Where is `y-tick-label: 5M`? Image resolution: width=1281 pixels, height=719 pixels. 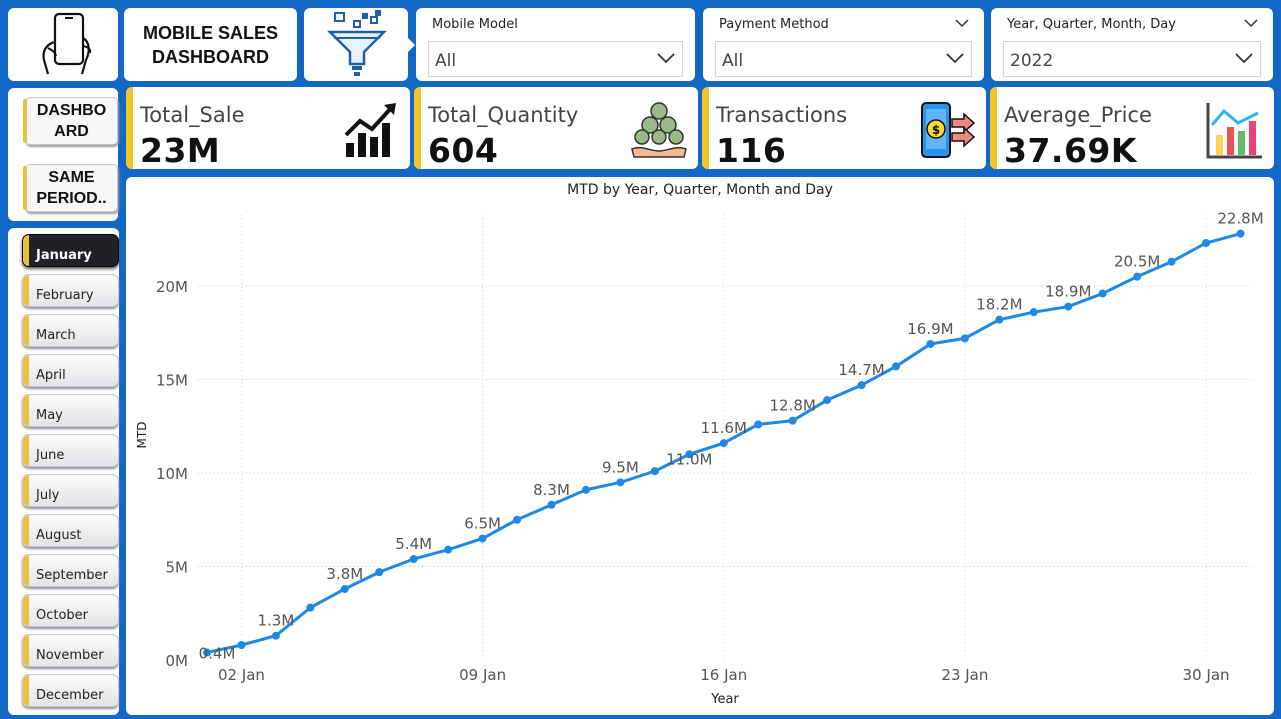
y-tick-label: 5M is located at coordinates (177, 568).